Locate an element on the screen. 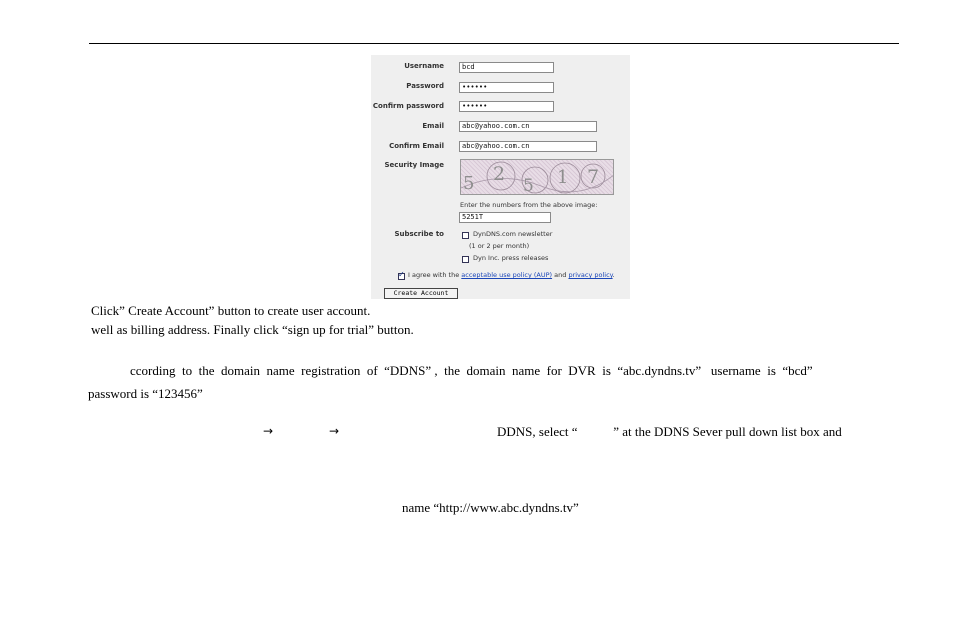  email-label: Email is located at coordinates (433, 126).